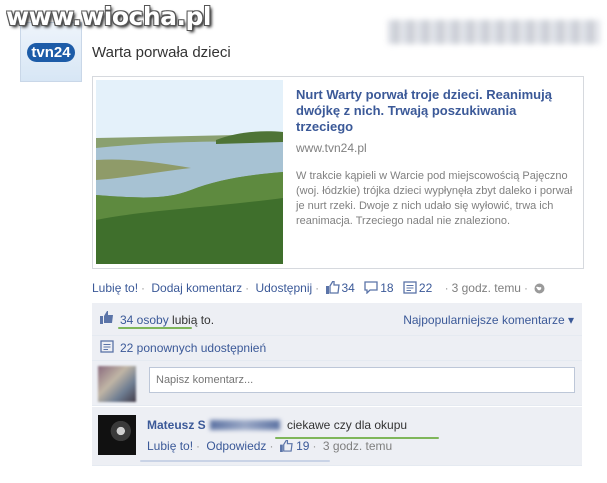 The height and width of the screenshot is (483, 607). I want to click on comment-input, so click(362, 380).